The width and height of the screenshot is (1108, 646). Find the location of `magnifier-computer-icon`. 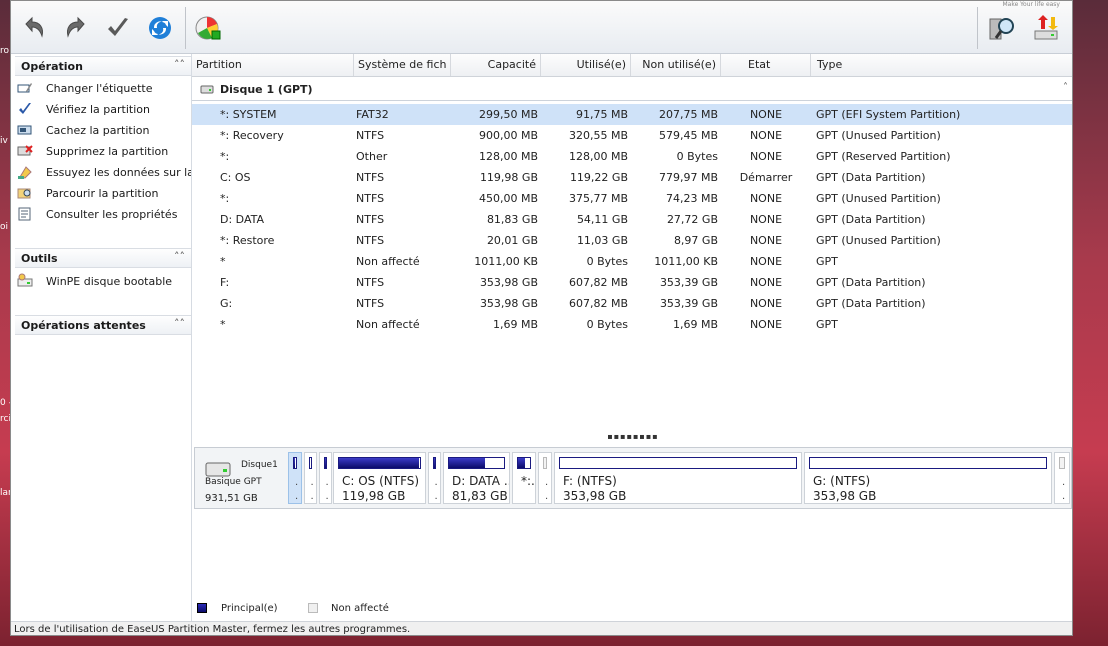

magnifier-computer-icon is located at coordinates (1001, 29).